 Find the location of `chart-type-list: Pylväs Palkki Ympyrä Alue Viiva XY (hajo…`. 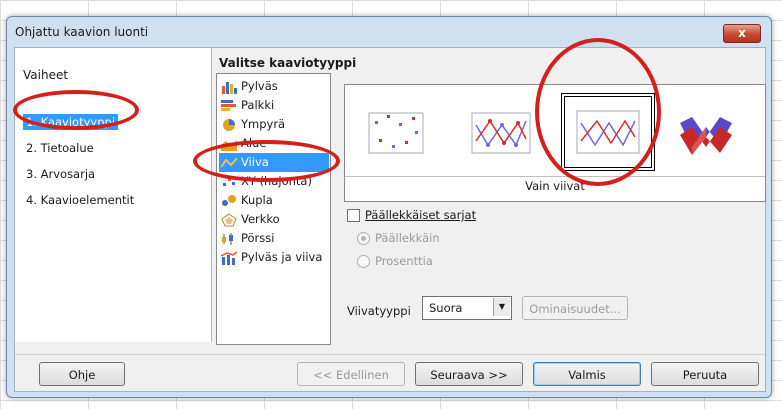

chart-type-list: Pylväs Palkki Ympyrä Alue Viiva XY (hajo… is located at coordinates (273, 209).